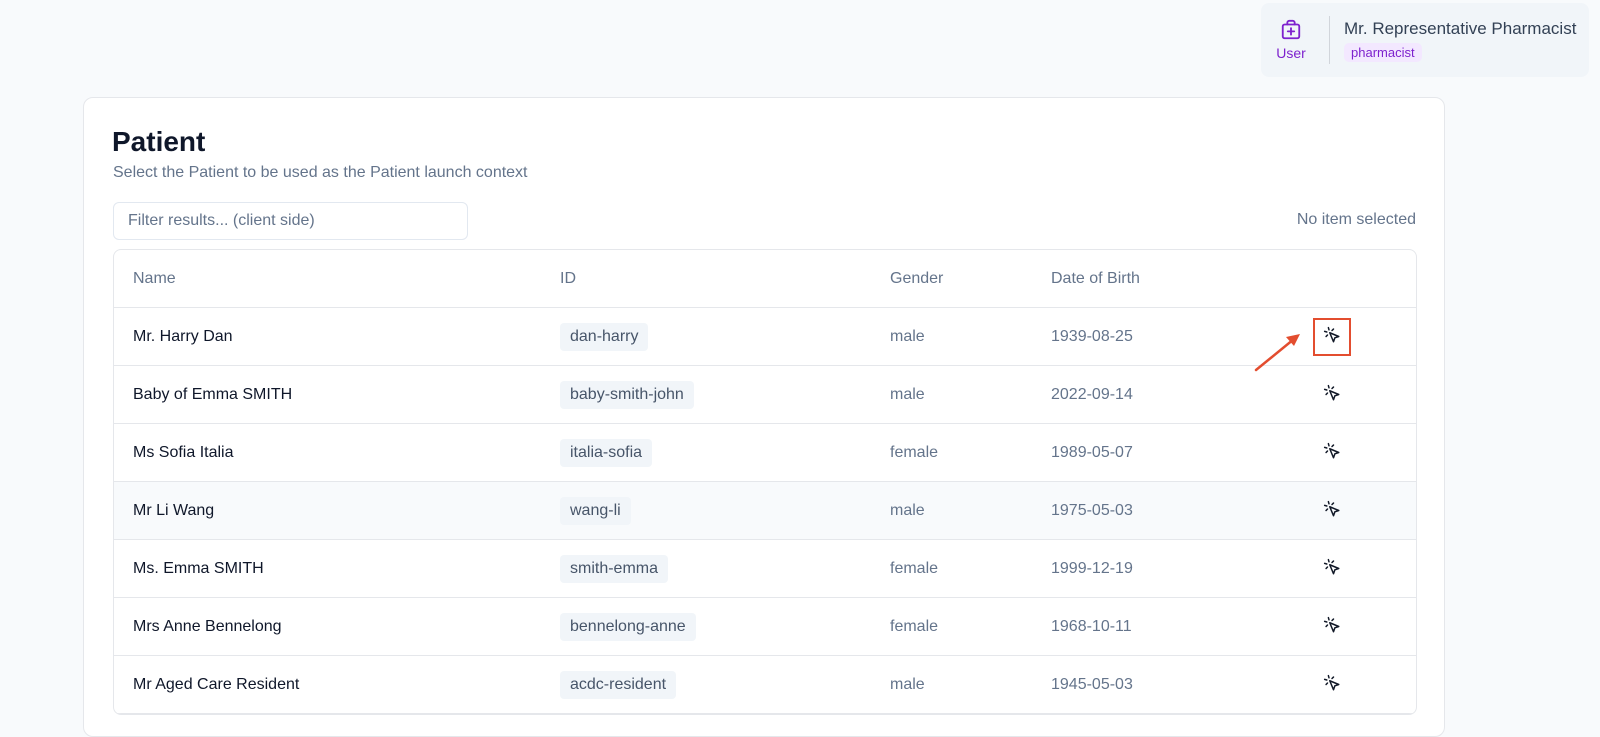 The height and width of the screenshot is (737, 1600). Describe the element at coordinates (159, 141) in the screenshot. I see `page-title: Patient` at that location.